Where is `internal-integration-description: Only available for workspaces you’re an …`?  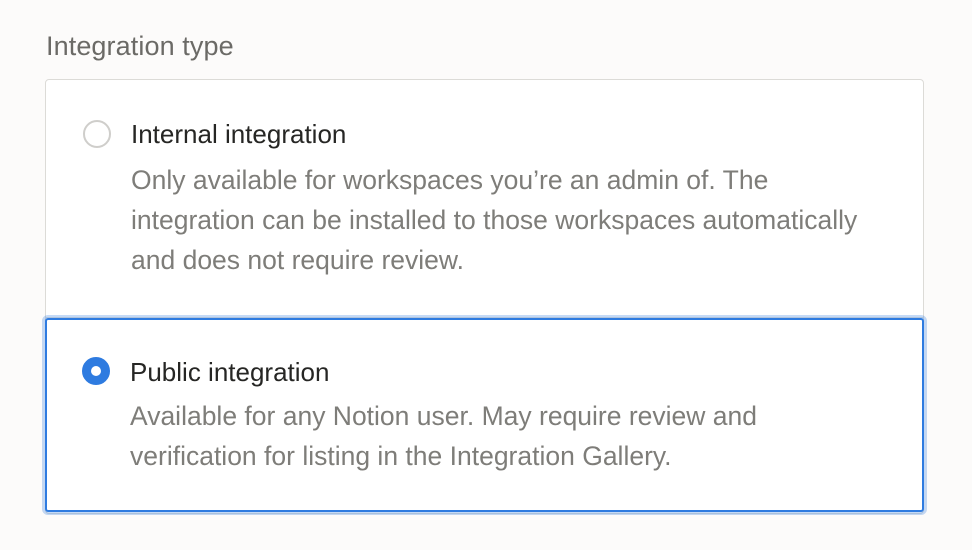
internal-integration-description: Only available for workspaces you’re an … is located at coordinates (494, 220).